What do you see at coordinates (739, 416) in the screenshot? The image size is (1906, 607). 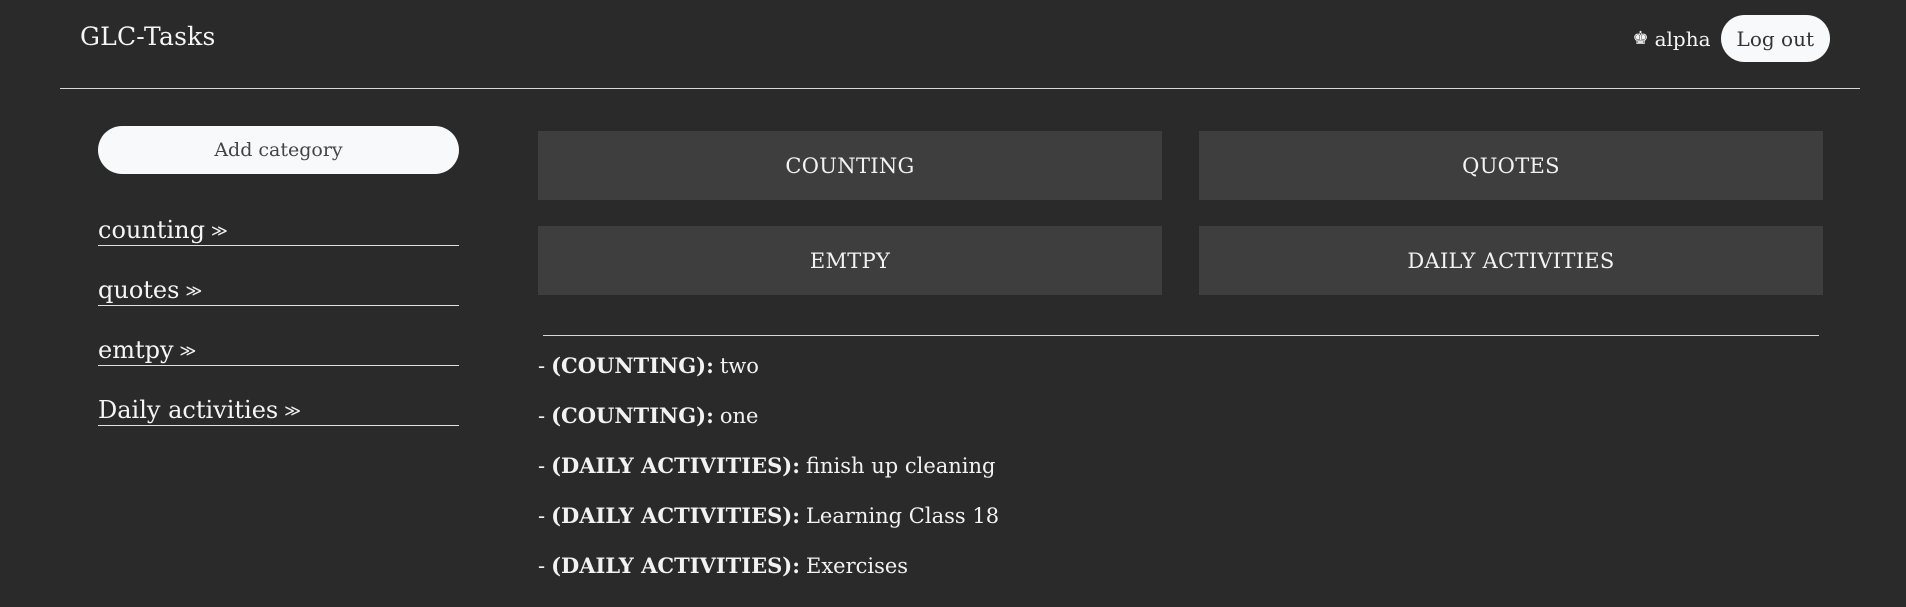 I see `task-text: one` at bounding box center [739, 416].